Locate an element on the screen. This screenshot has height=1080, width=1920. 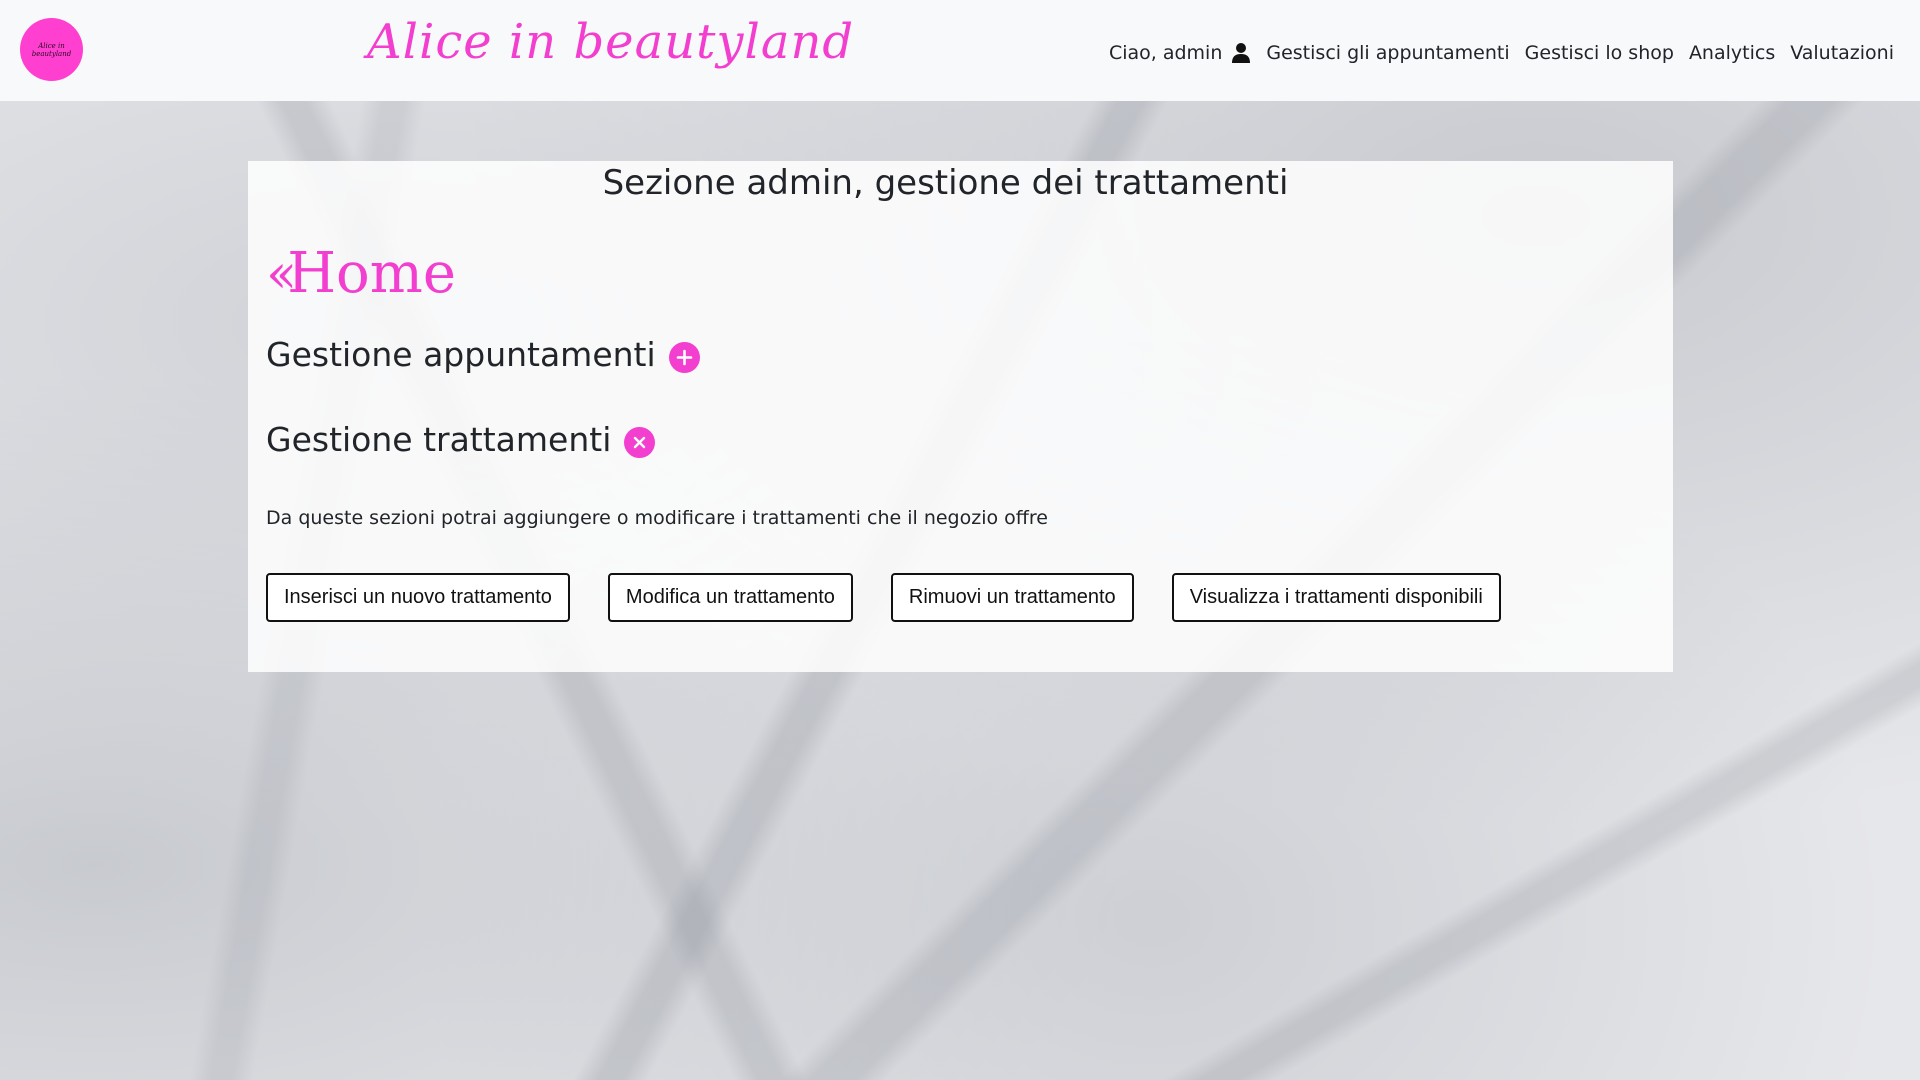
section-label: Gestione appuntamenti is located at coordinates (461, 354).